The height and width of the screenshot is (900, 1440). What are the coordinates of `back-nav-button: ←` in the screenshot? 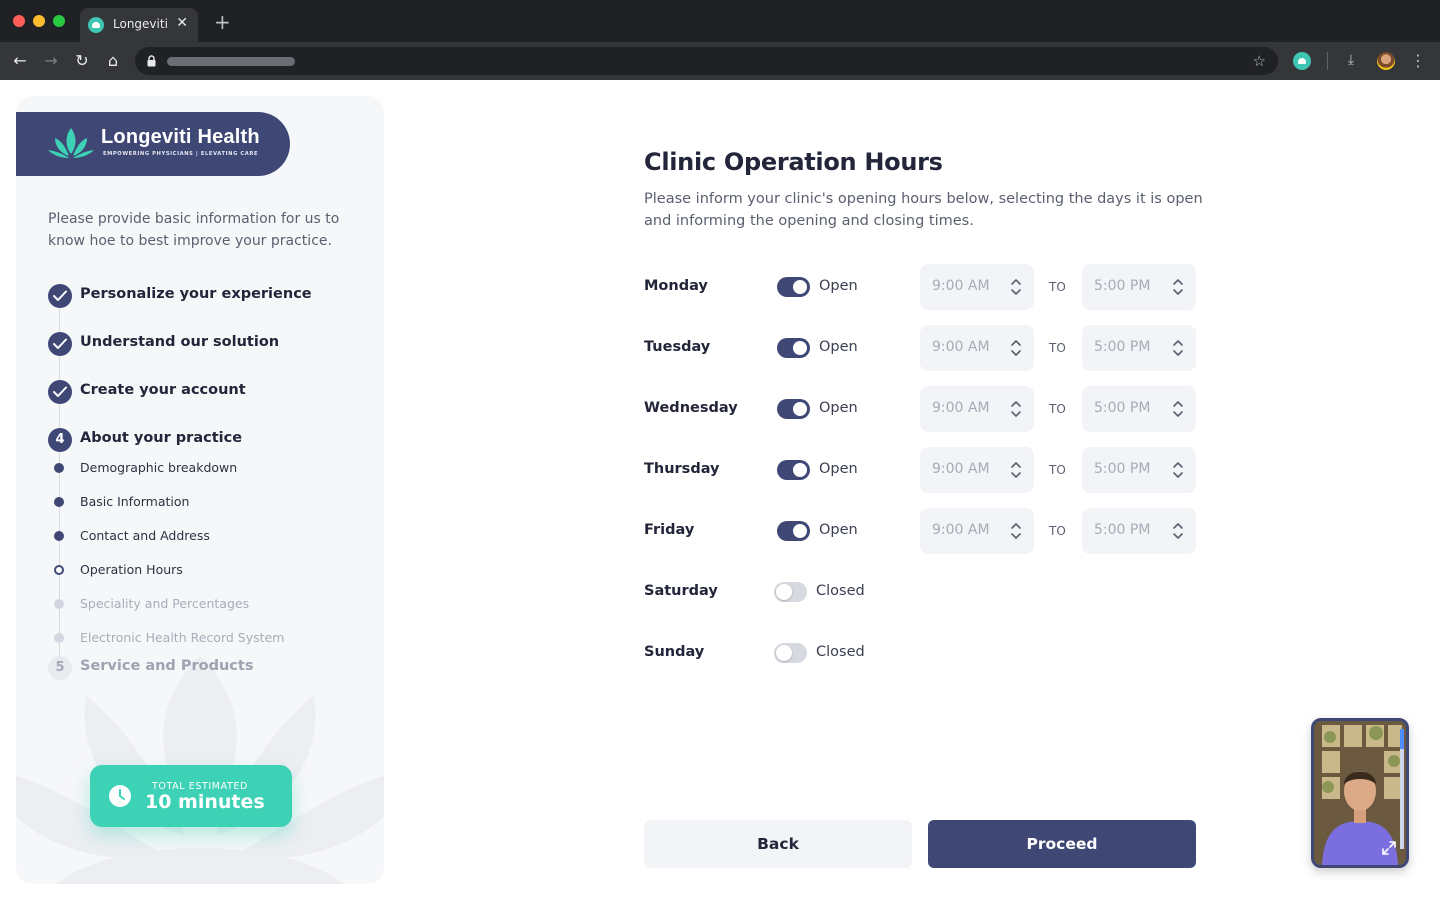 It's located at (20, 61).